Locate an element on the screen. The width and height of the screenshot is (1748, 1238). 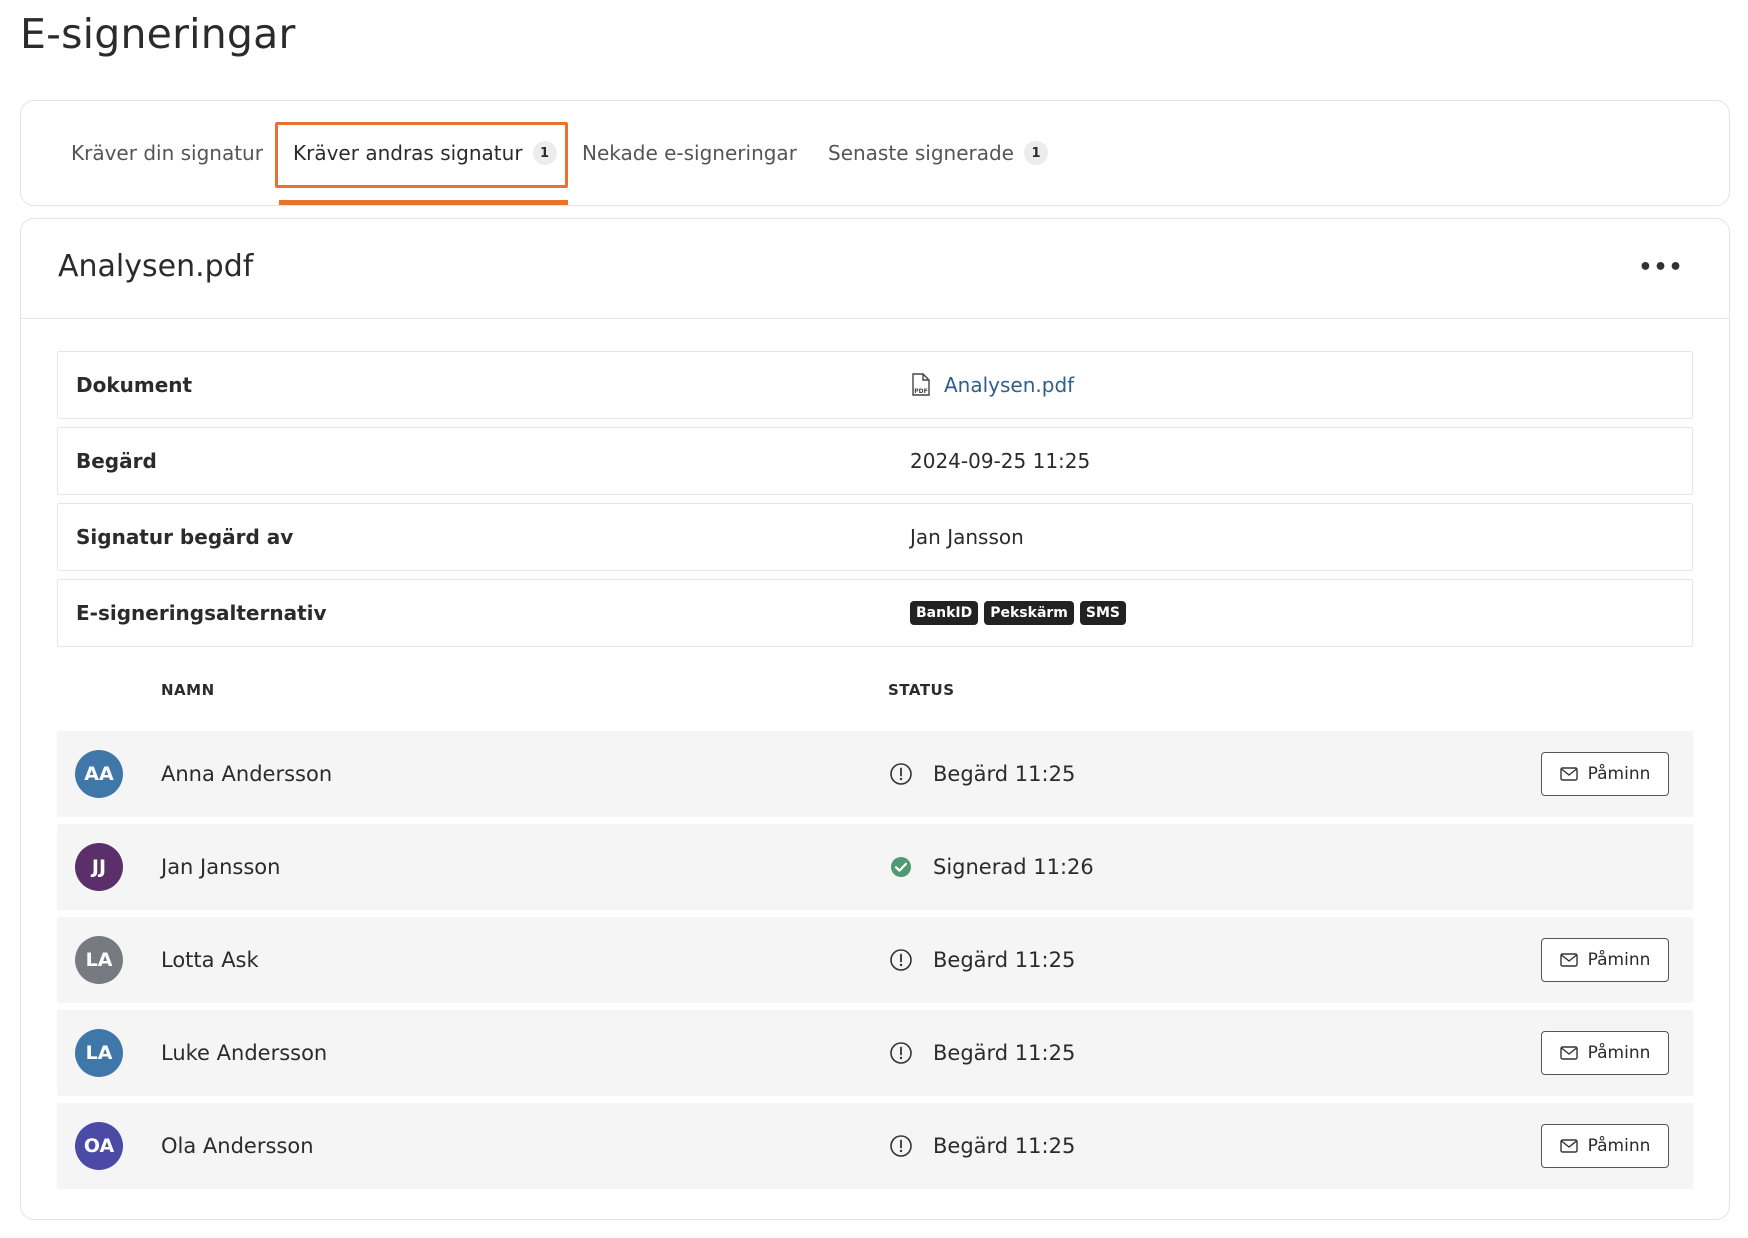
tab-requires-your-signature: Kräver din signatur is located at coordinates (167, 153).